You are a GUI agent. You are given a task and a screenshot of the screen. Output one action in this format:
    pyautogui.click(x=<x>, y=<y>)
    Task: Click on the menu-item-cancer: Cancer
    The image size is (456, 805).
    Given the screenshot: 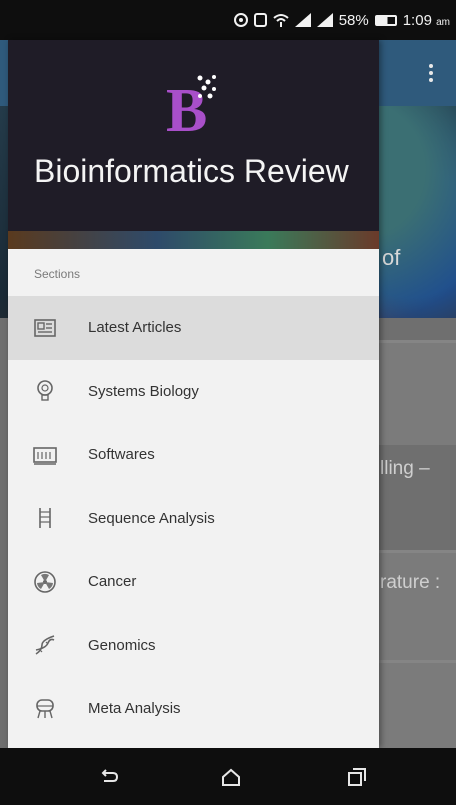 What is the action you would take?
    pyautogui.click(x=193, y=582)
    